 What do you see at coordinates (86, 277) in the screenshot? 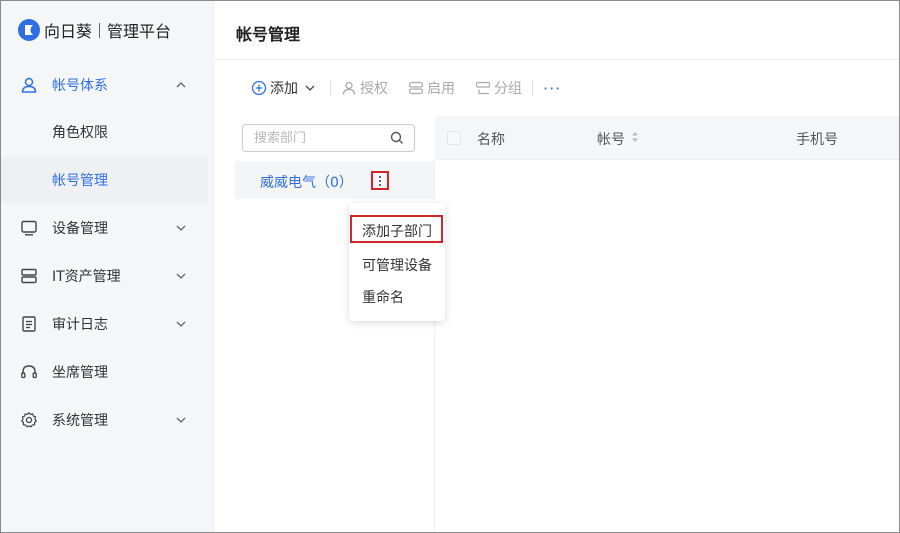
I see `sidebar-item-label: IT资产管理` at bounding box center [86, 277].